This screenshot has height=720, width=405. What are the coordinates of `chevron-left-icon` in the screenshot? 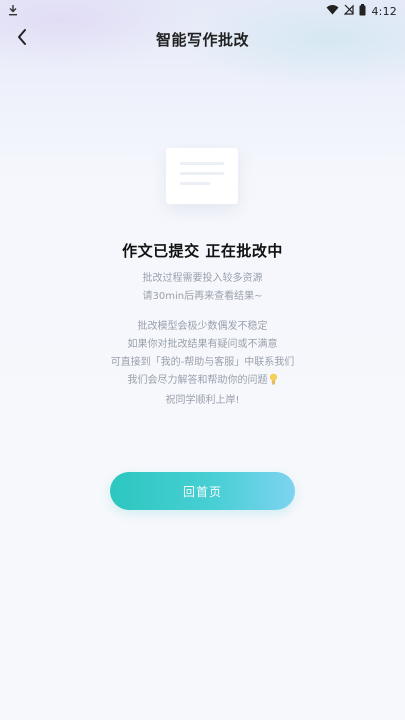 It's located at (22, 39).